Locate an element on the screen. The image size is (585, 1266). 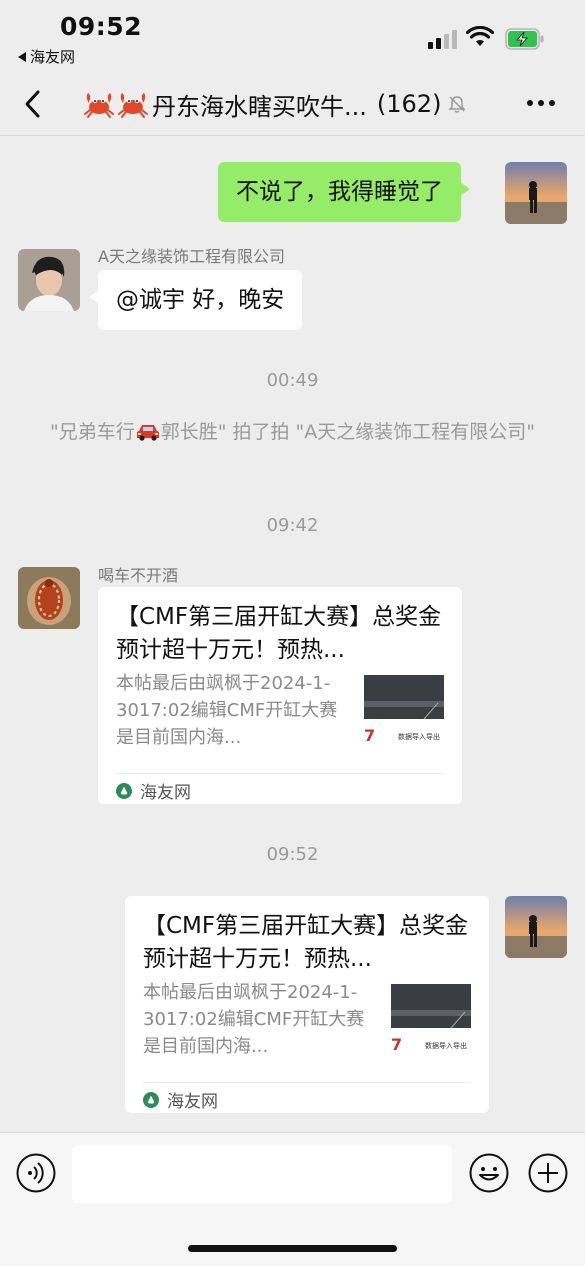
my-message-bubble: 不说了，我得睡觉了 is located at coordinates (344, 192).